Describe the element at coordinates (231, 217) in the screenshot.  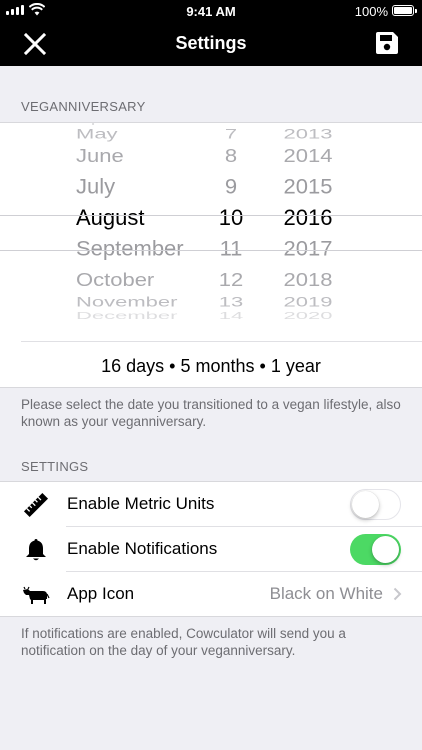
I see `picker-day: 10` at that location.